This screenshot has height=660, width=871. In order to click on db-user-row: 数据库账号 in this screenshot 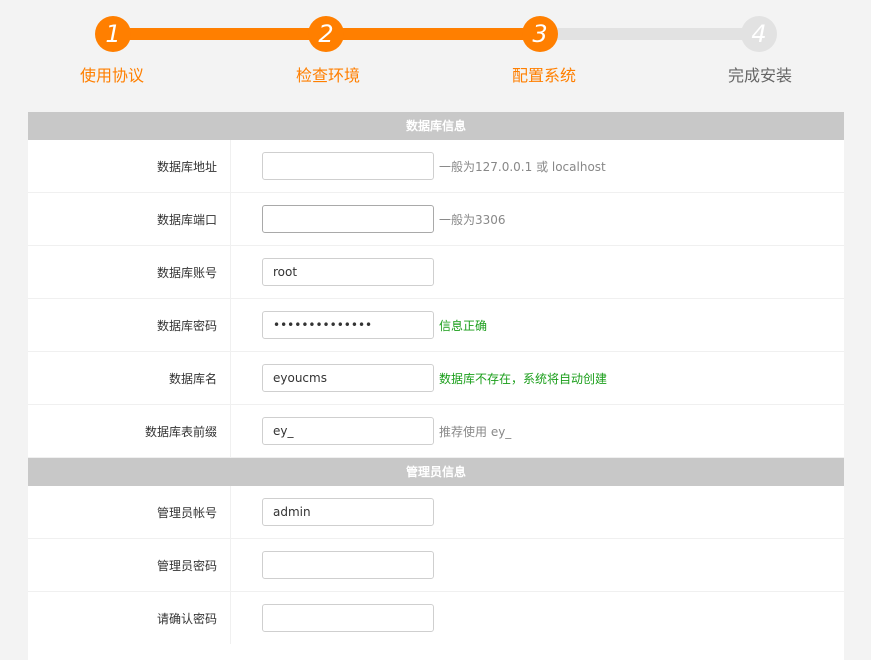, I will do `click(436, 272)`.